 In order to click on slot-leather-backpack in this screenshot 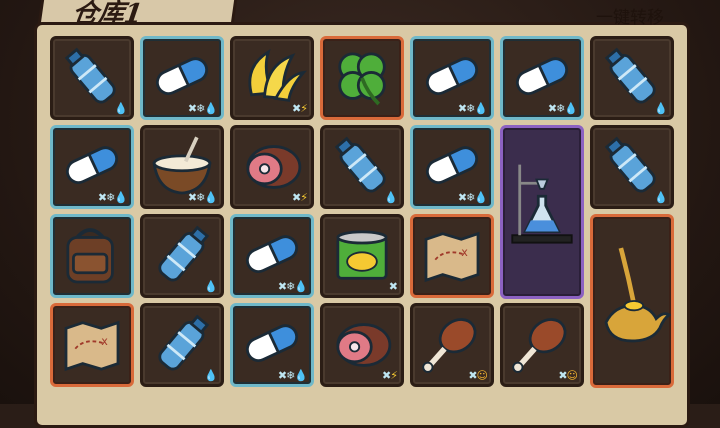, I will do `click(92, 256)`.